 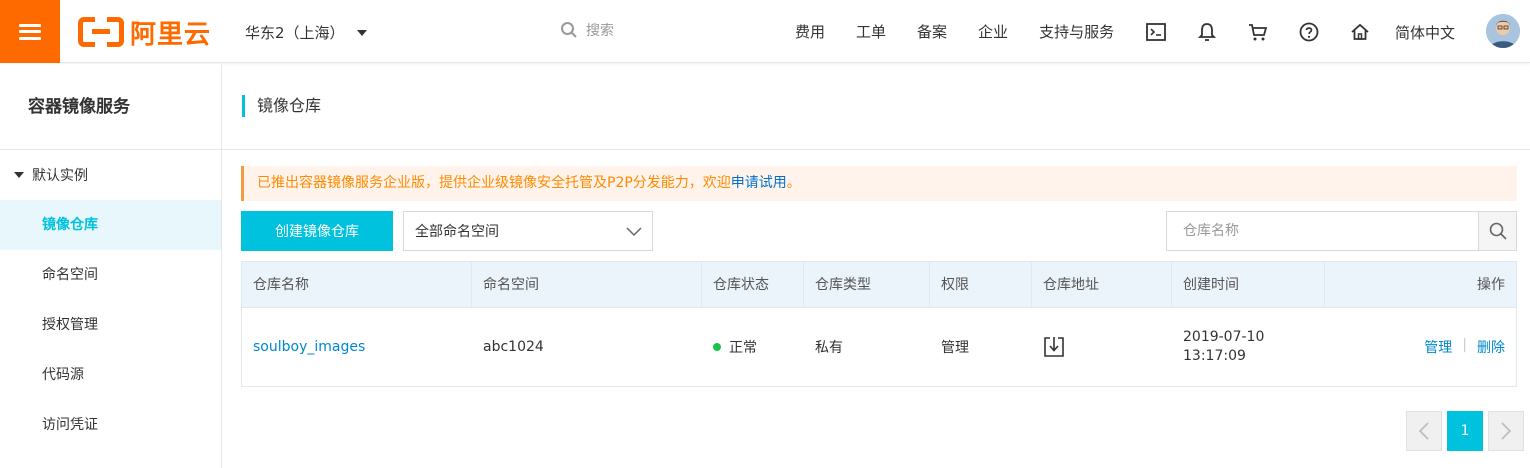 I want to click on repository-search-button, so click(x=1497, y=231).